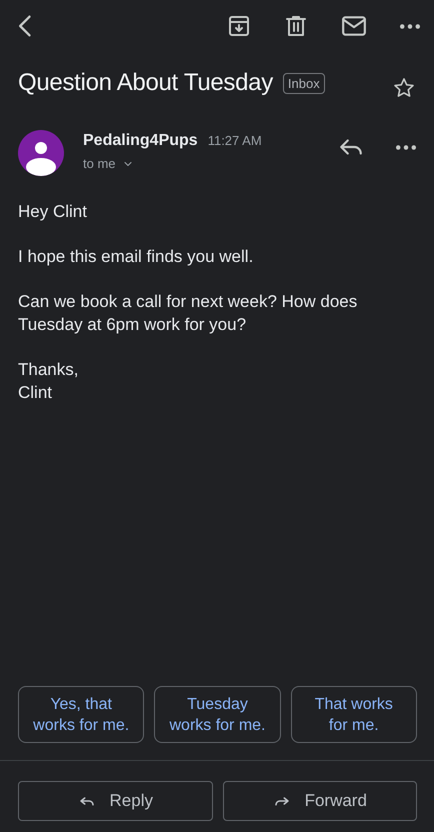 This screenshot has height=832, width=434. What do you see at coordinates (140, 141) in the screenshot?
I see `sender-name: Pedaling4Pups` at bounding box center [140, 141].